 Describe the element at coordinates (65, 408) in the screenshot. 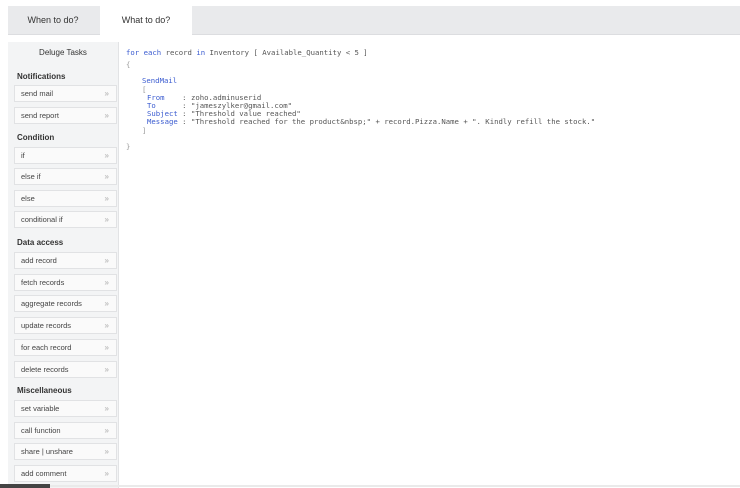

I see `task-set-variable: set variable »` at that location.